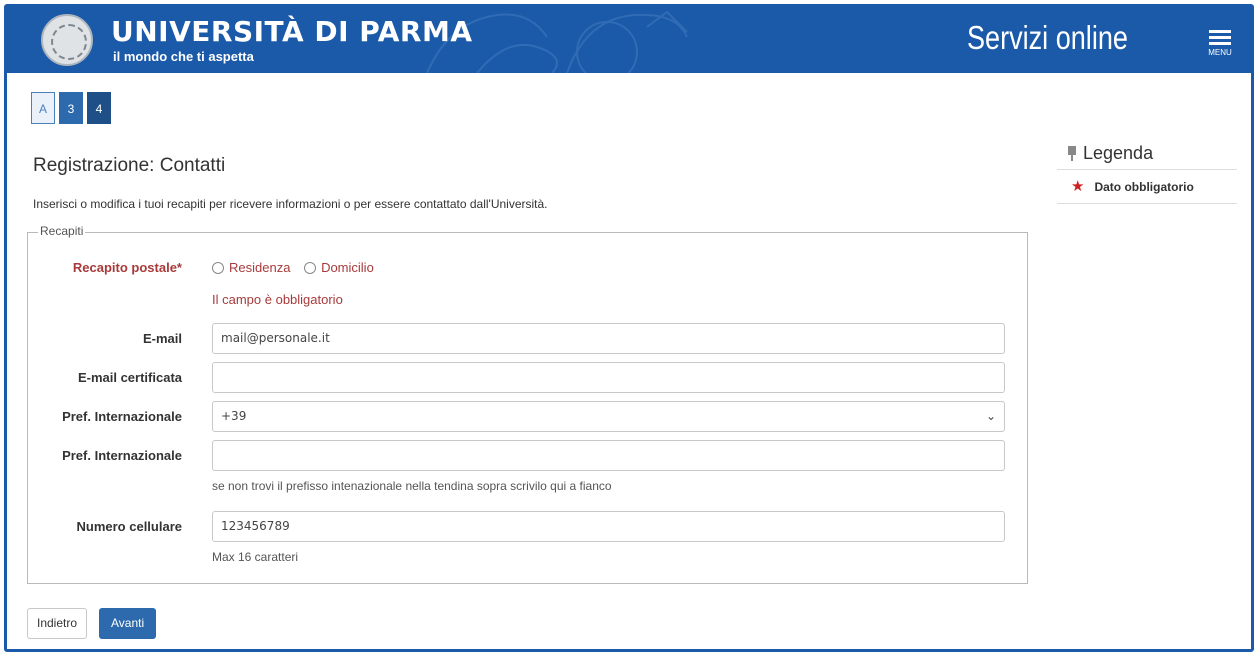 The image size is (1258, 654). What do you see at coordinates (1118, 153) in the screenshot?
I see `legend-title: Legenda` at bounding box center [1118, 153].